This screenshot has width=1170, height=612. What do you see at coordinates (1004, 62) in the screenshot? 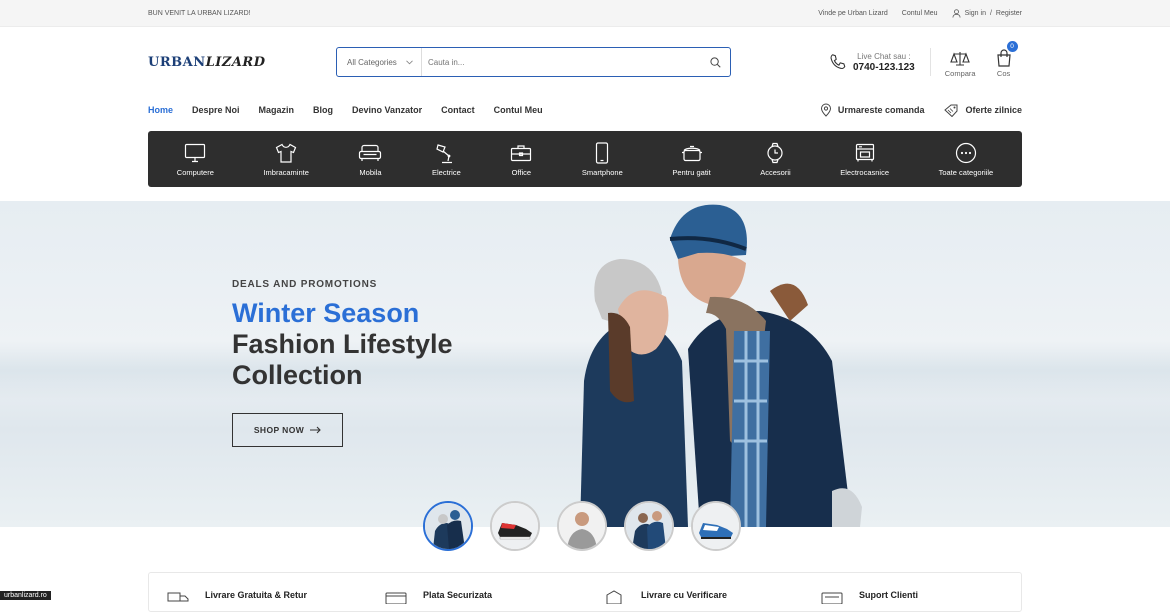
I see `cart-button: 0 Cos` at bounding box center [1004, 62].